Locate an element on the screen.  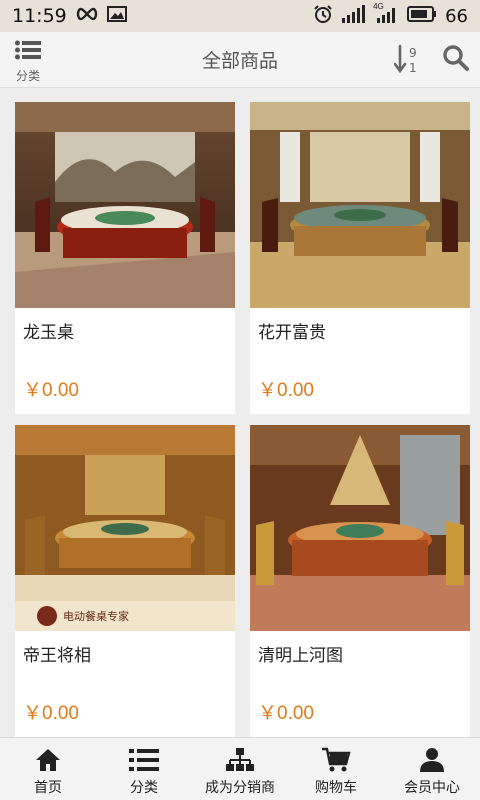
infinity-icon is located at coordinates (87, 16).